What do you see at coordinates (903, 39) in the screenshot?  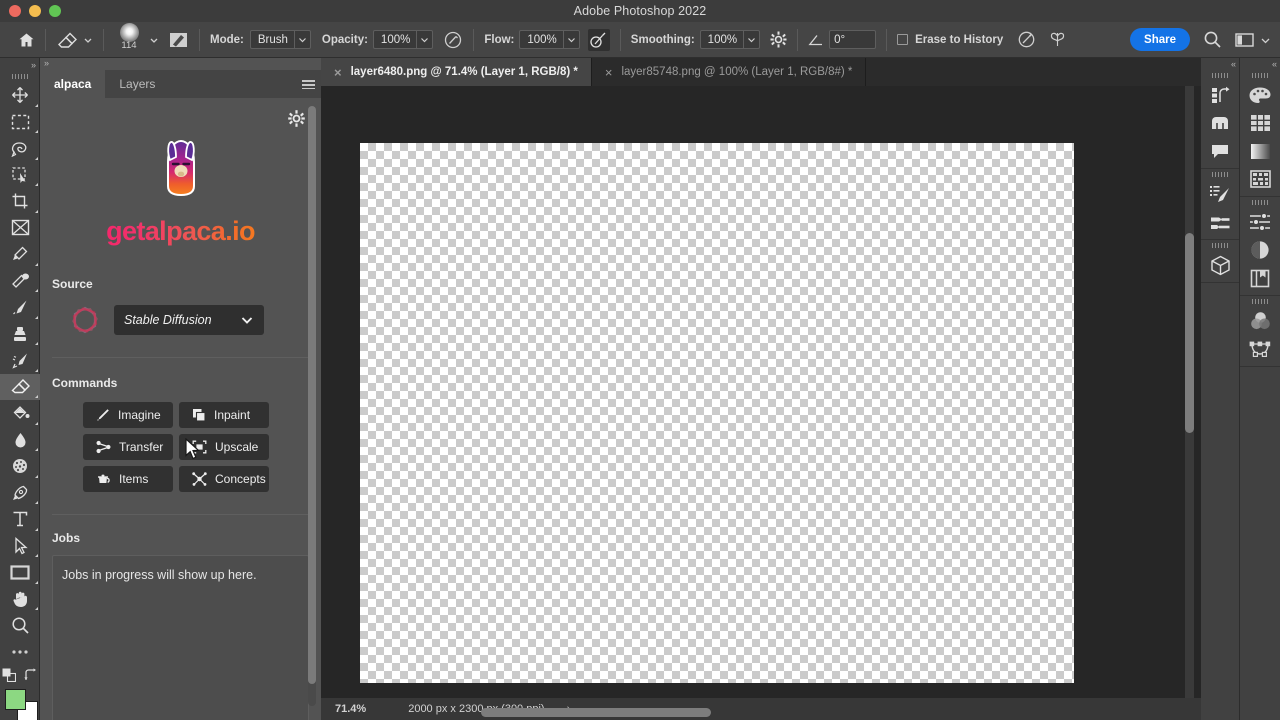 I see `erase-to-history-checkbox` at bounding box center [903, 39].